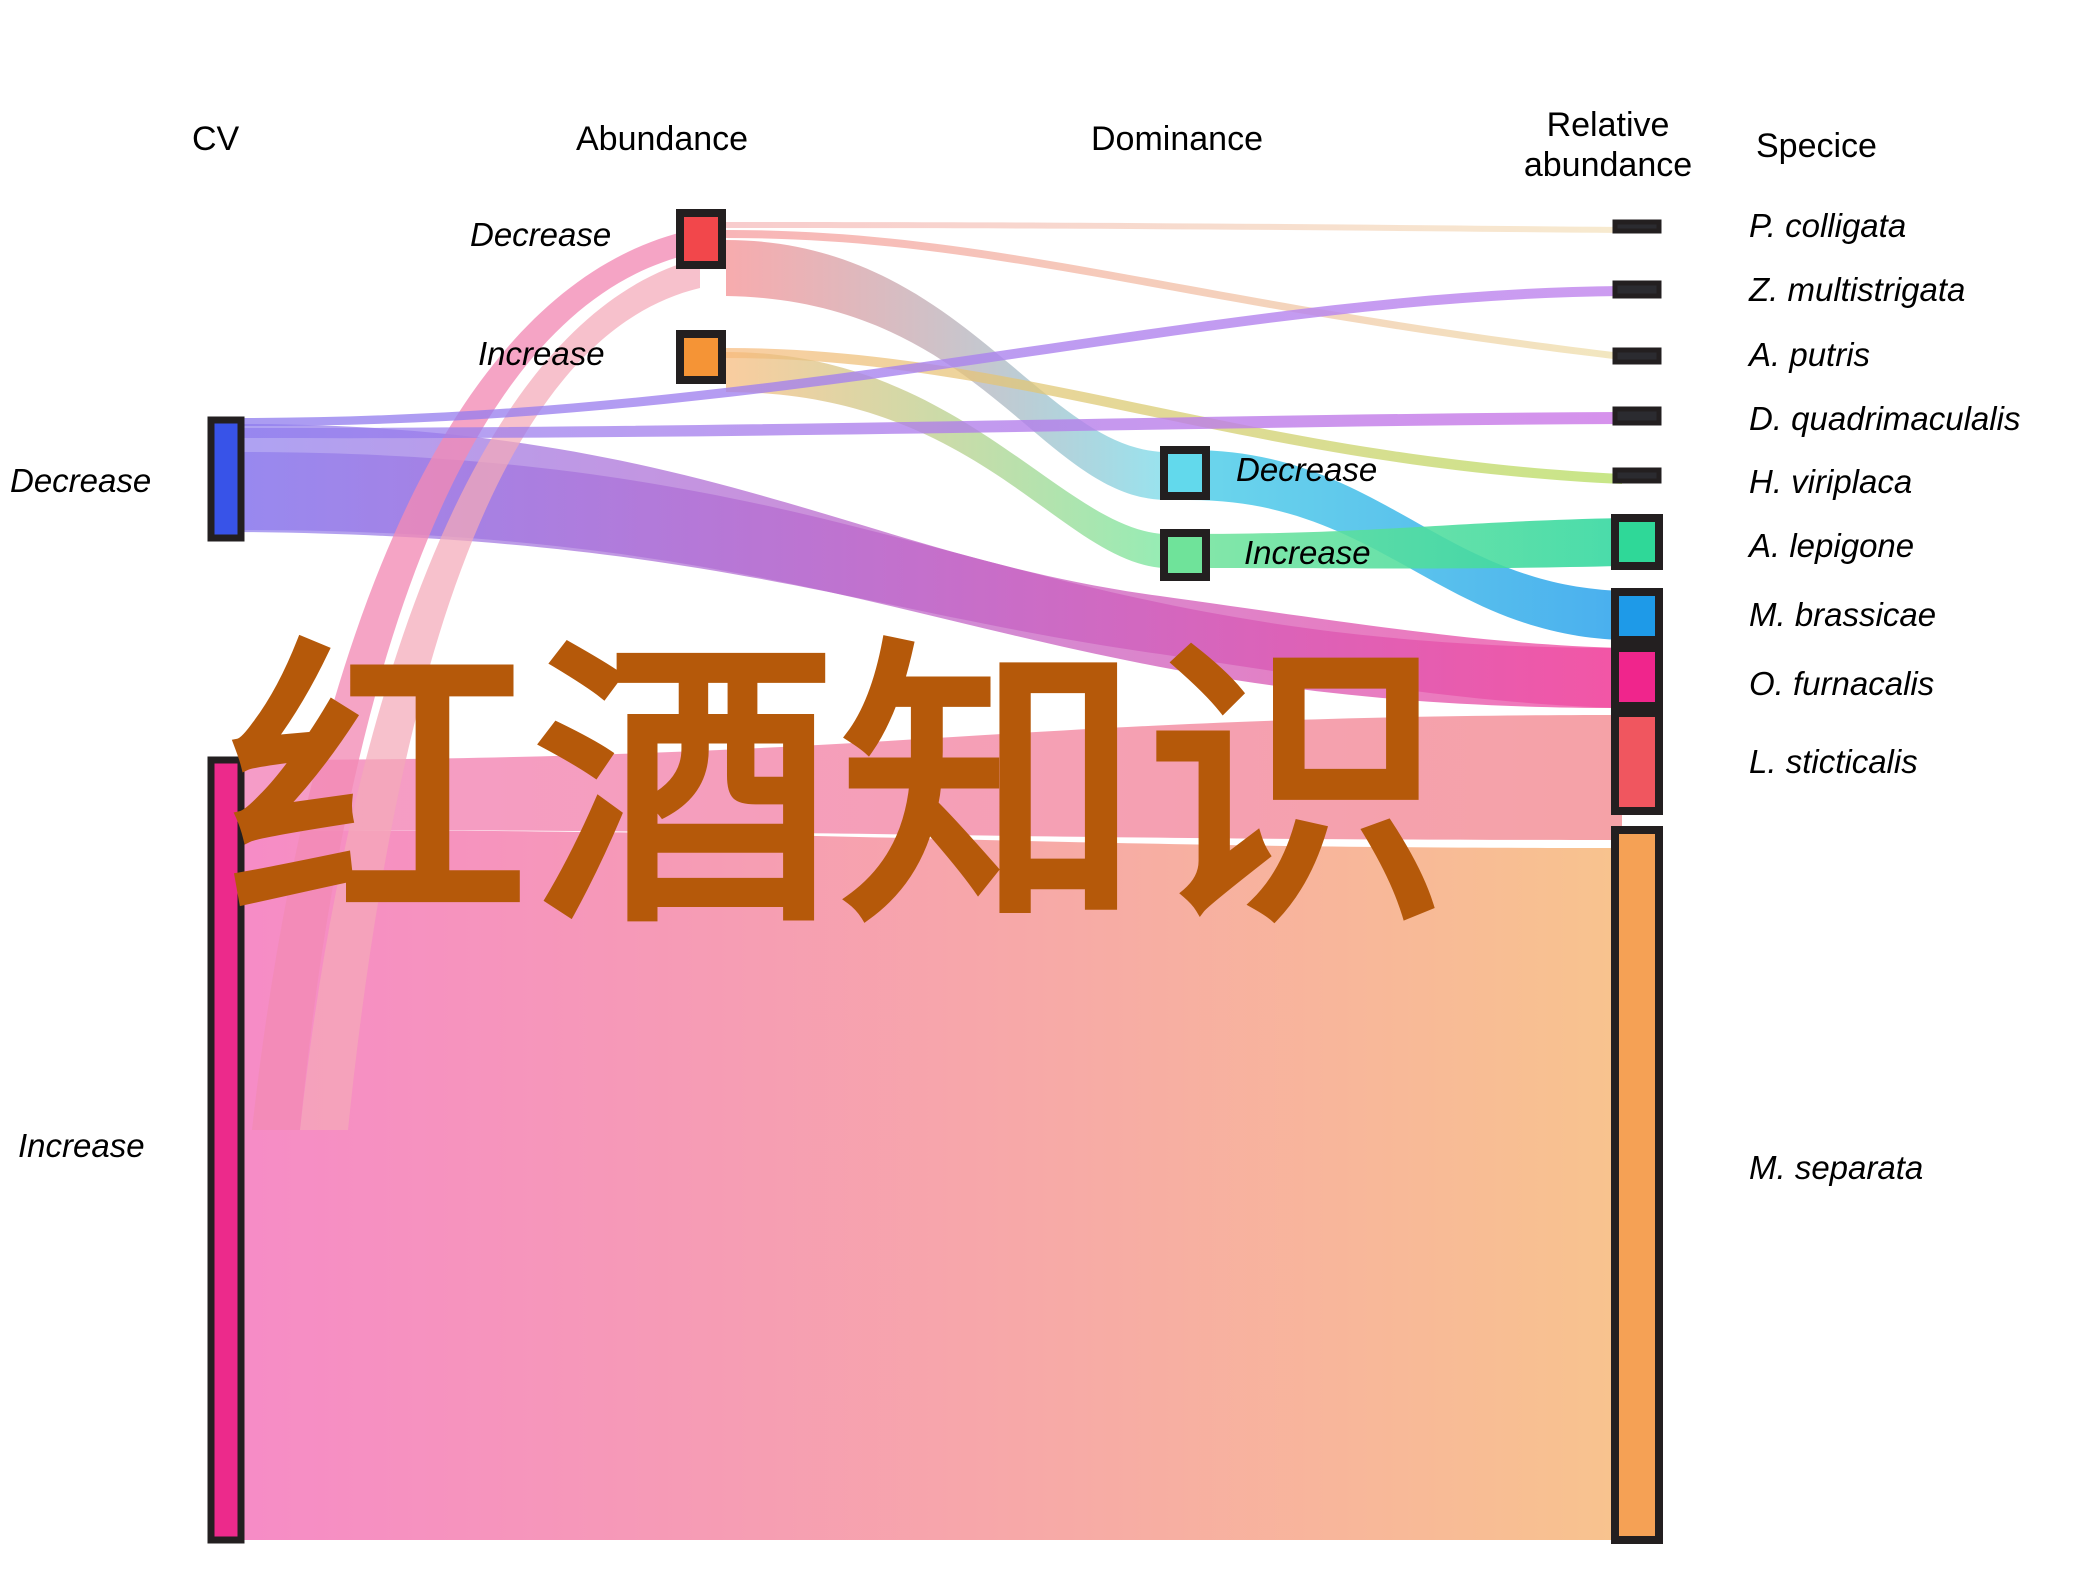 This screenshot has height=1591, width=2079. Describe the element at coordinates (701, 239) in the screenshot. I see `node-abundance-decrease` at that location.